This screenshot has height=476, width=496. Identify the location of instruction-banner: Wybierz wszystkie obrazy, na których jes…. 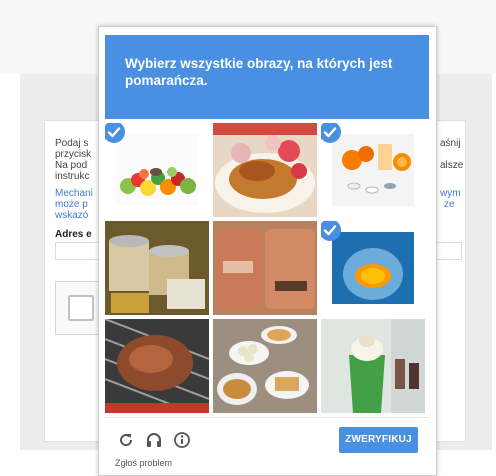
(267, 77).